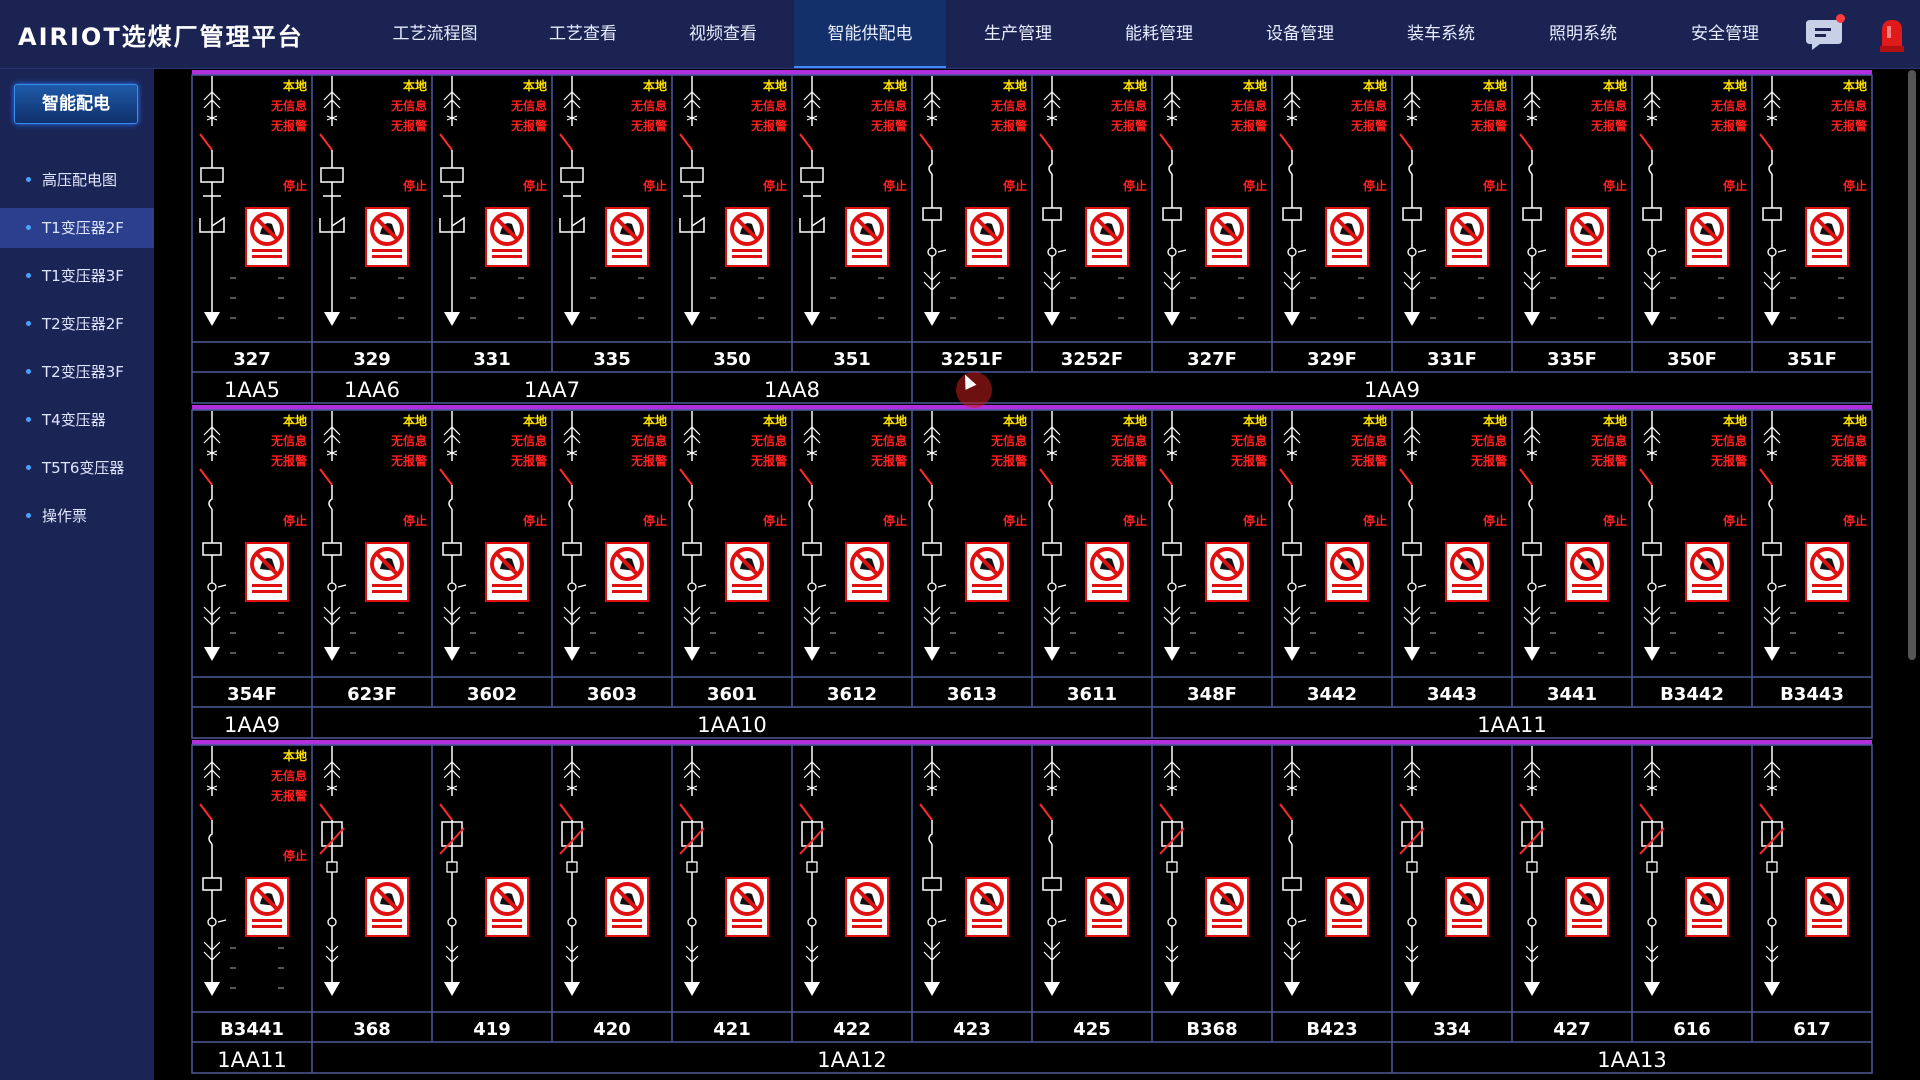 Image resolution: width=1920 pixels, height=1080 pixels. I want to click on bay-label: 354F, so click(252, 694).